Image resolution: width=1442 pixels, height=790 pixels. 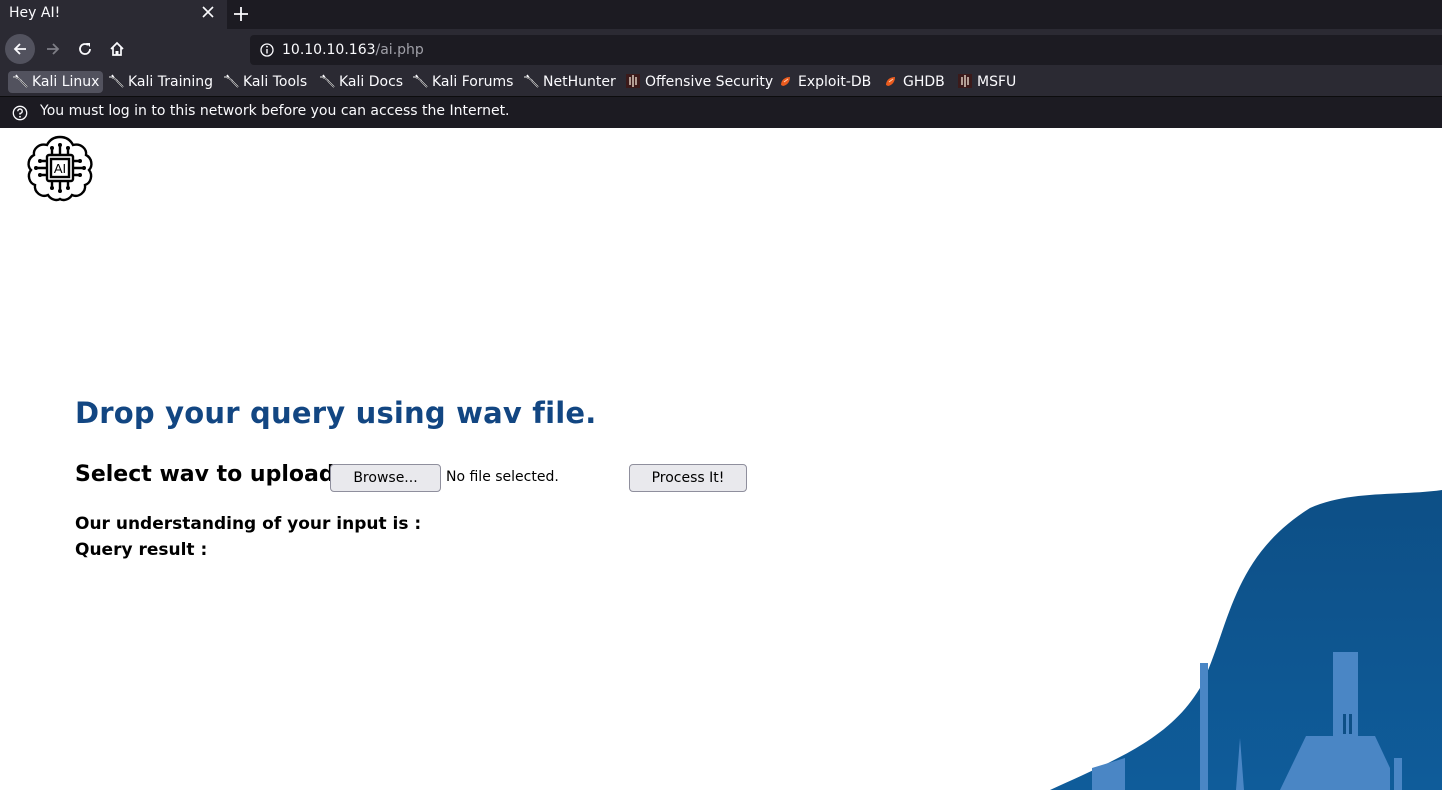 I want to click on file-status-text: No file selected., so click(x=502, y=477).